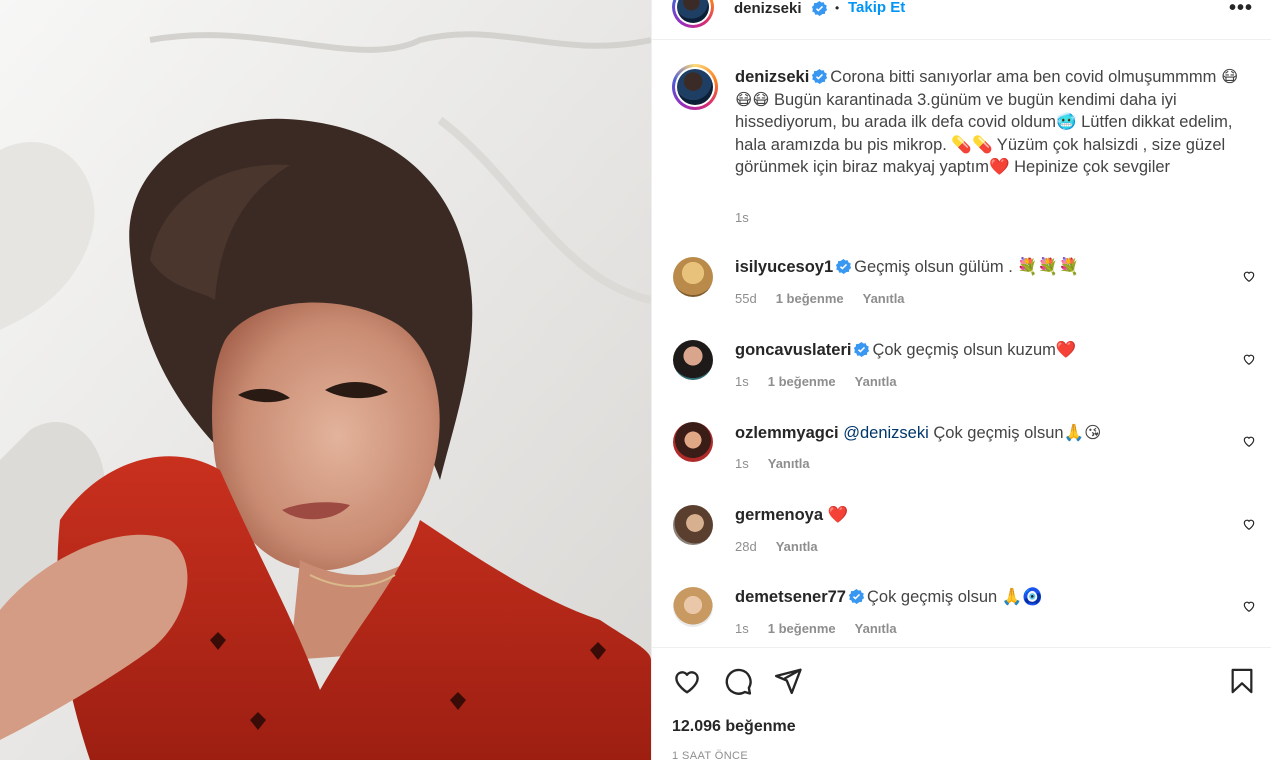  Describe the element at coordinates (779, 515) in the screenshot. I see `comment-username: germenoya` at that location.